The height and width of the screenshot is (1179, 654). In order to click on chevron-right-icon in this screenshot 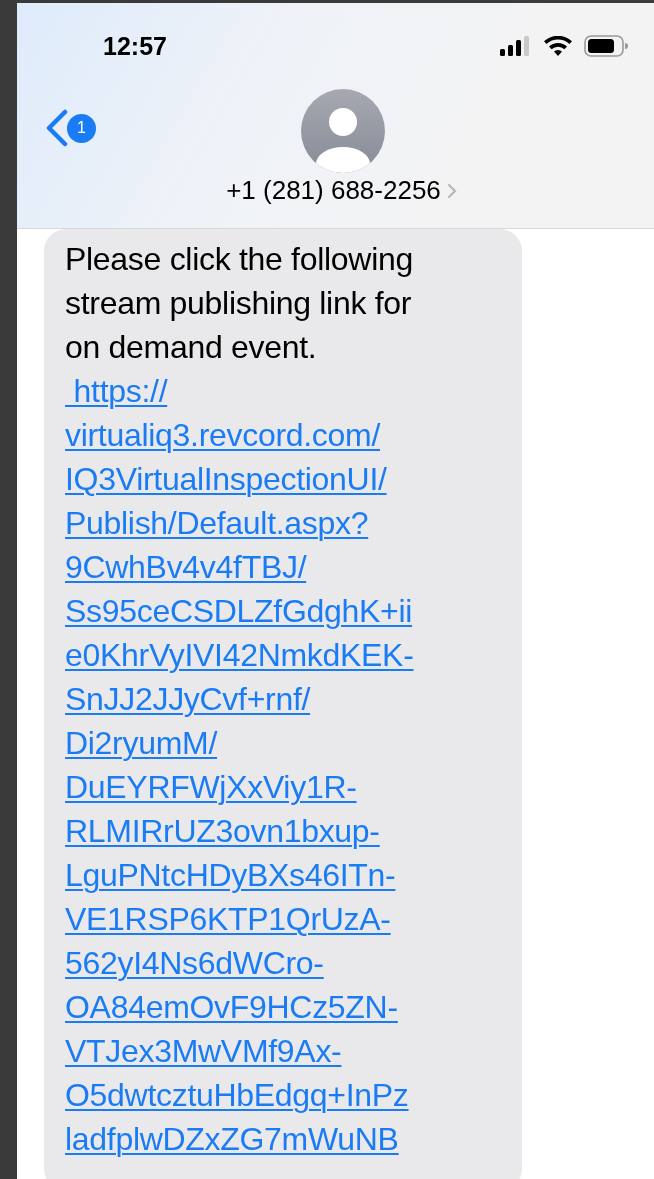, I will do `click(451, 190)`.